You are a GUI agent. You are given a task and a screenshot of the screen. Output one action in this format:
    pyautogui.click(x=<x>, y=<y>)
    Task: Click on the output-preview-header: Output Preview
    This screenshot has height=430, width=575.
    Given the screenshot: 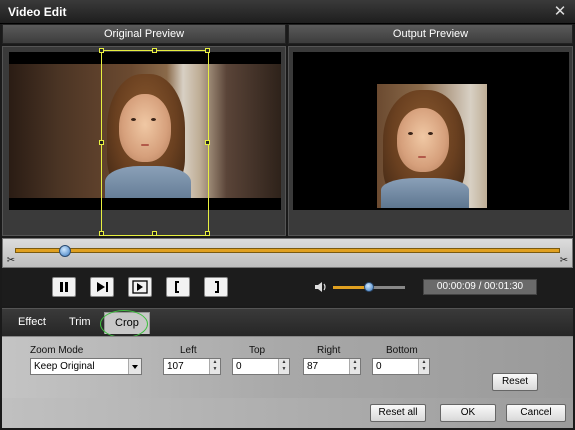 What is the action you would take?
    pyautogui.click(x=430, y=34)
    